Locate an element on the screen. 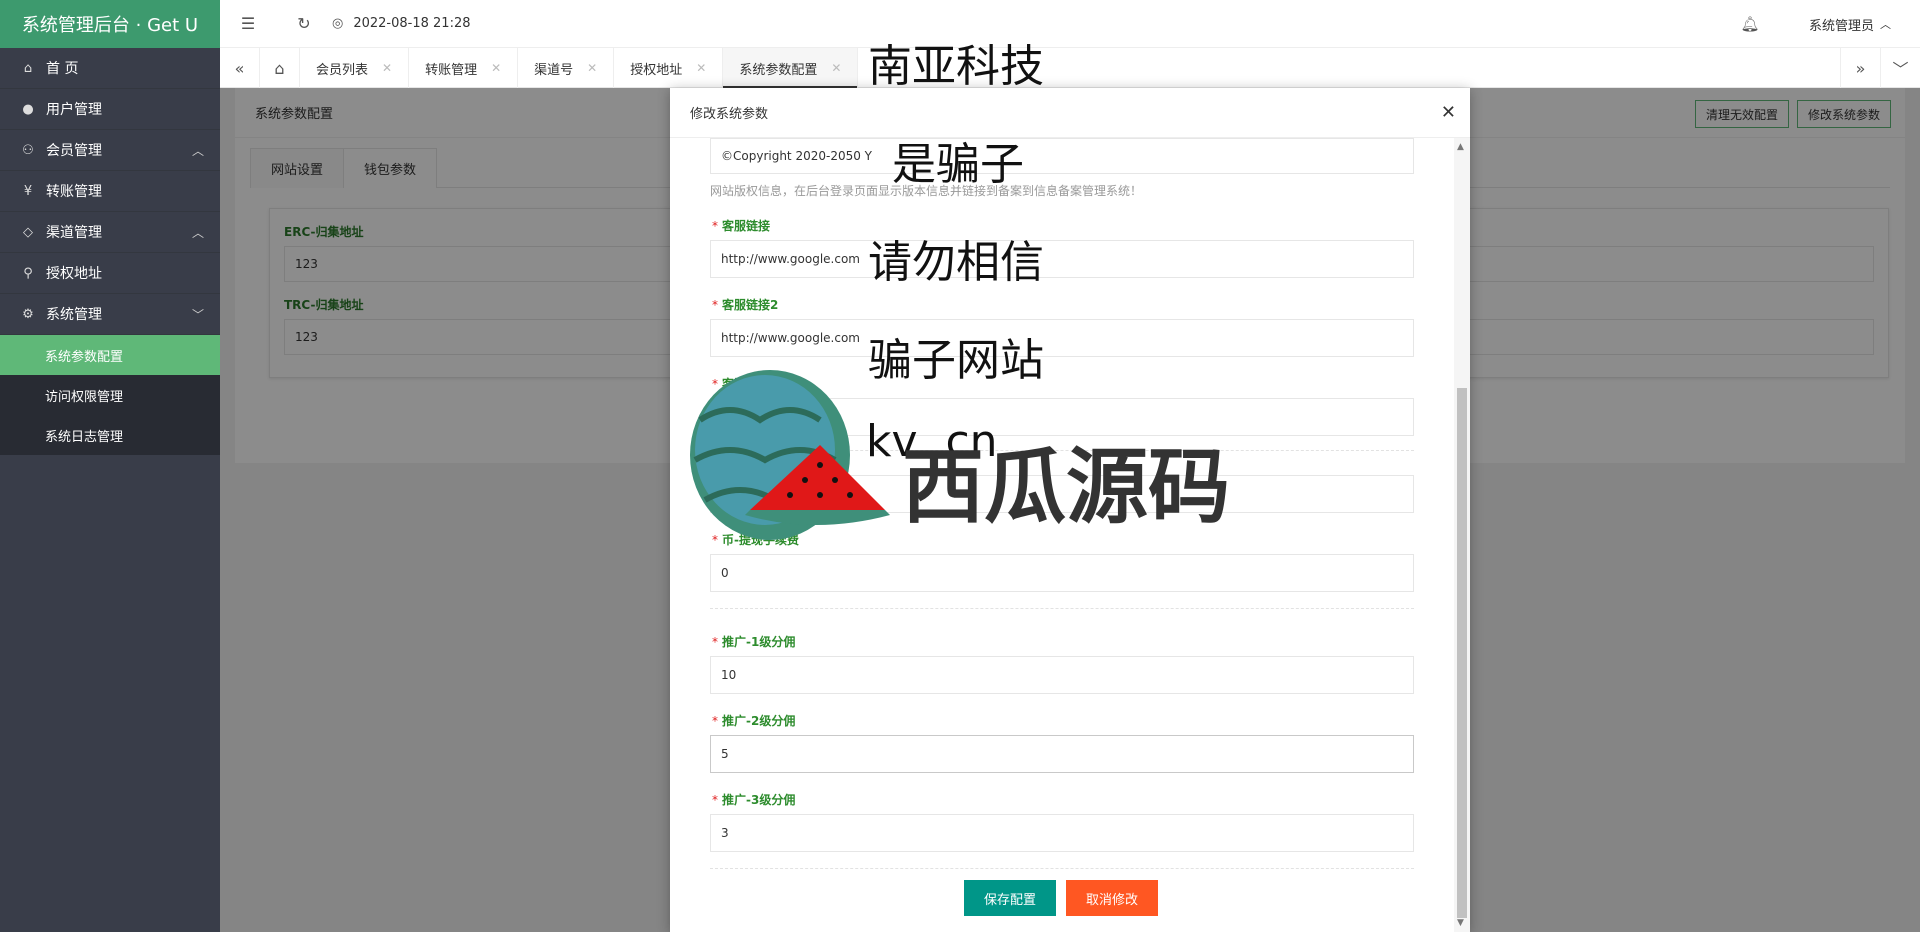  refresh-icon: ↻ is located at coordinates (304, 24).